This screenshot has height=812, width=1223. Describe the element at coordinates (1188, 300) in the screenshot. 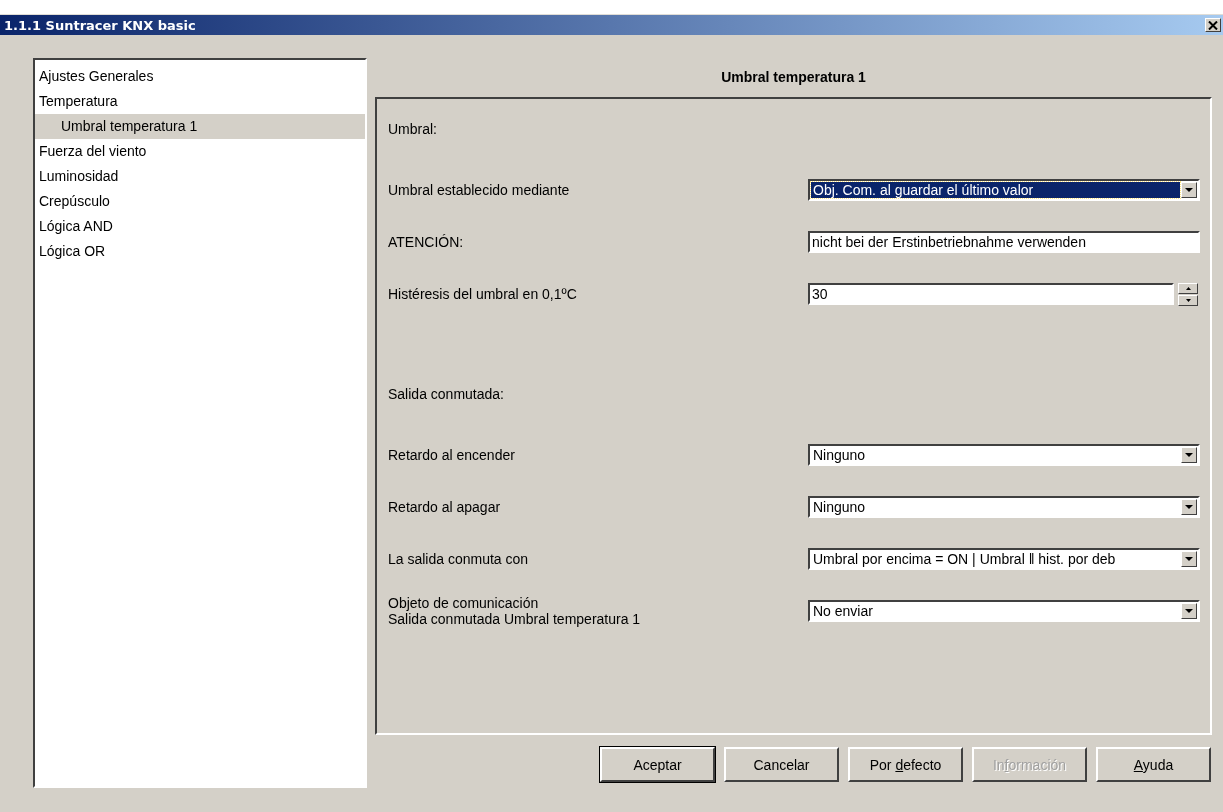

I see `spin-down-icon` at that location.